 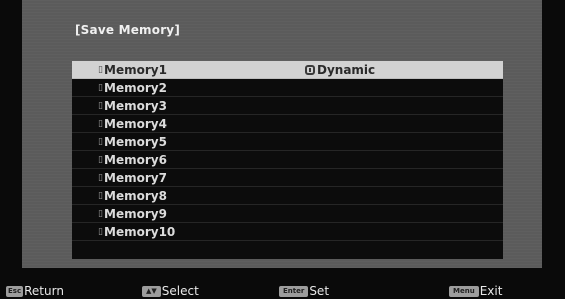 I want to click on memory-item-label: Memory6, so click(x=135, y=160).